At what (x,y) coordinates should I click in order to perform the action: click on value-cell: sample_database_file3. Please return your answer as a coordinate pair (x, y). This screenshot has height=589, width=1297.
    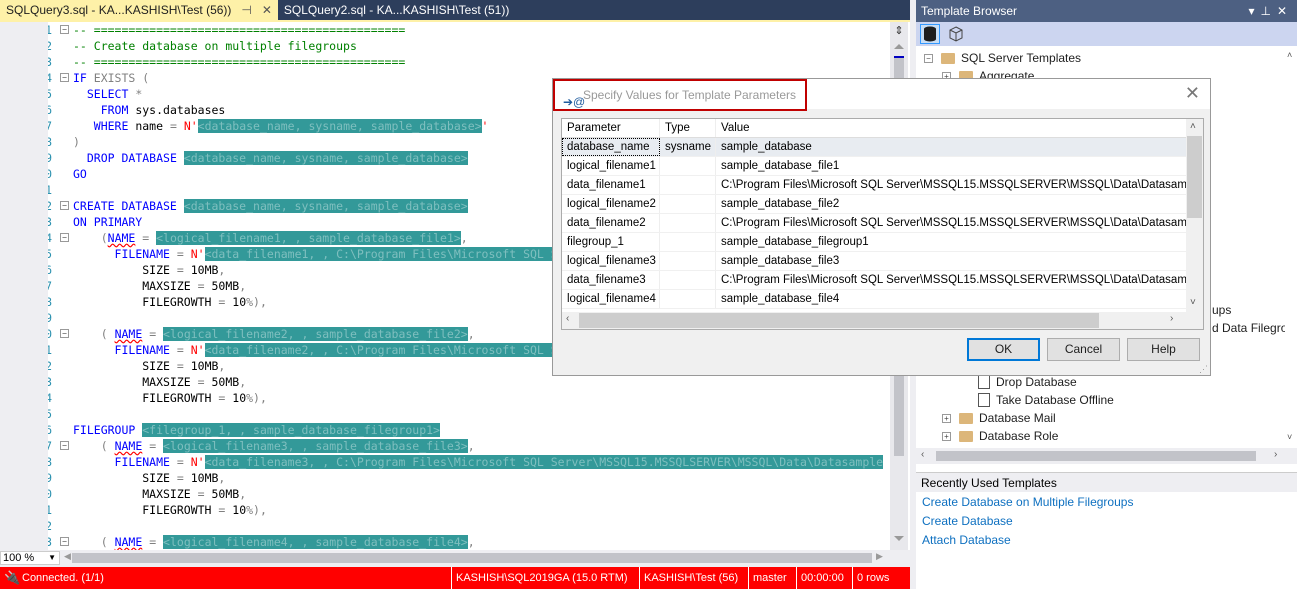
    Looking at the image, I should click on (951, 261).